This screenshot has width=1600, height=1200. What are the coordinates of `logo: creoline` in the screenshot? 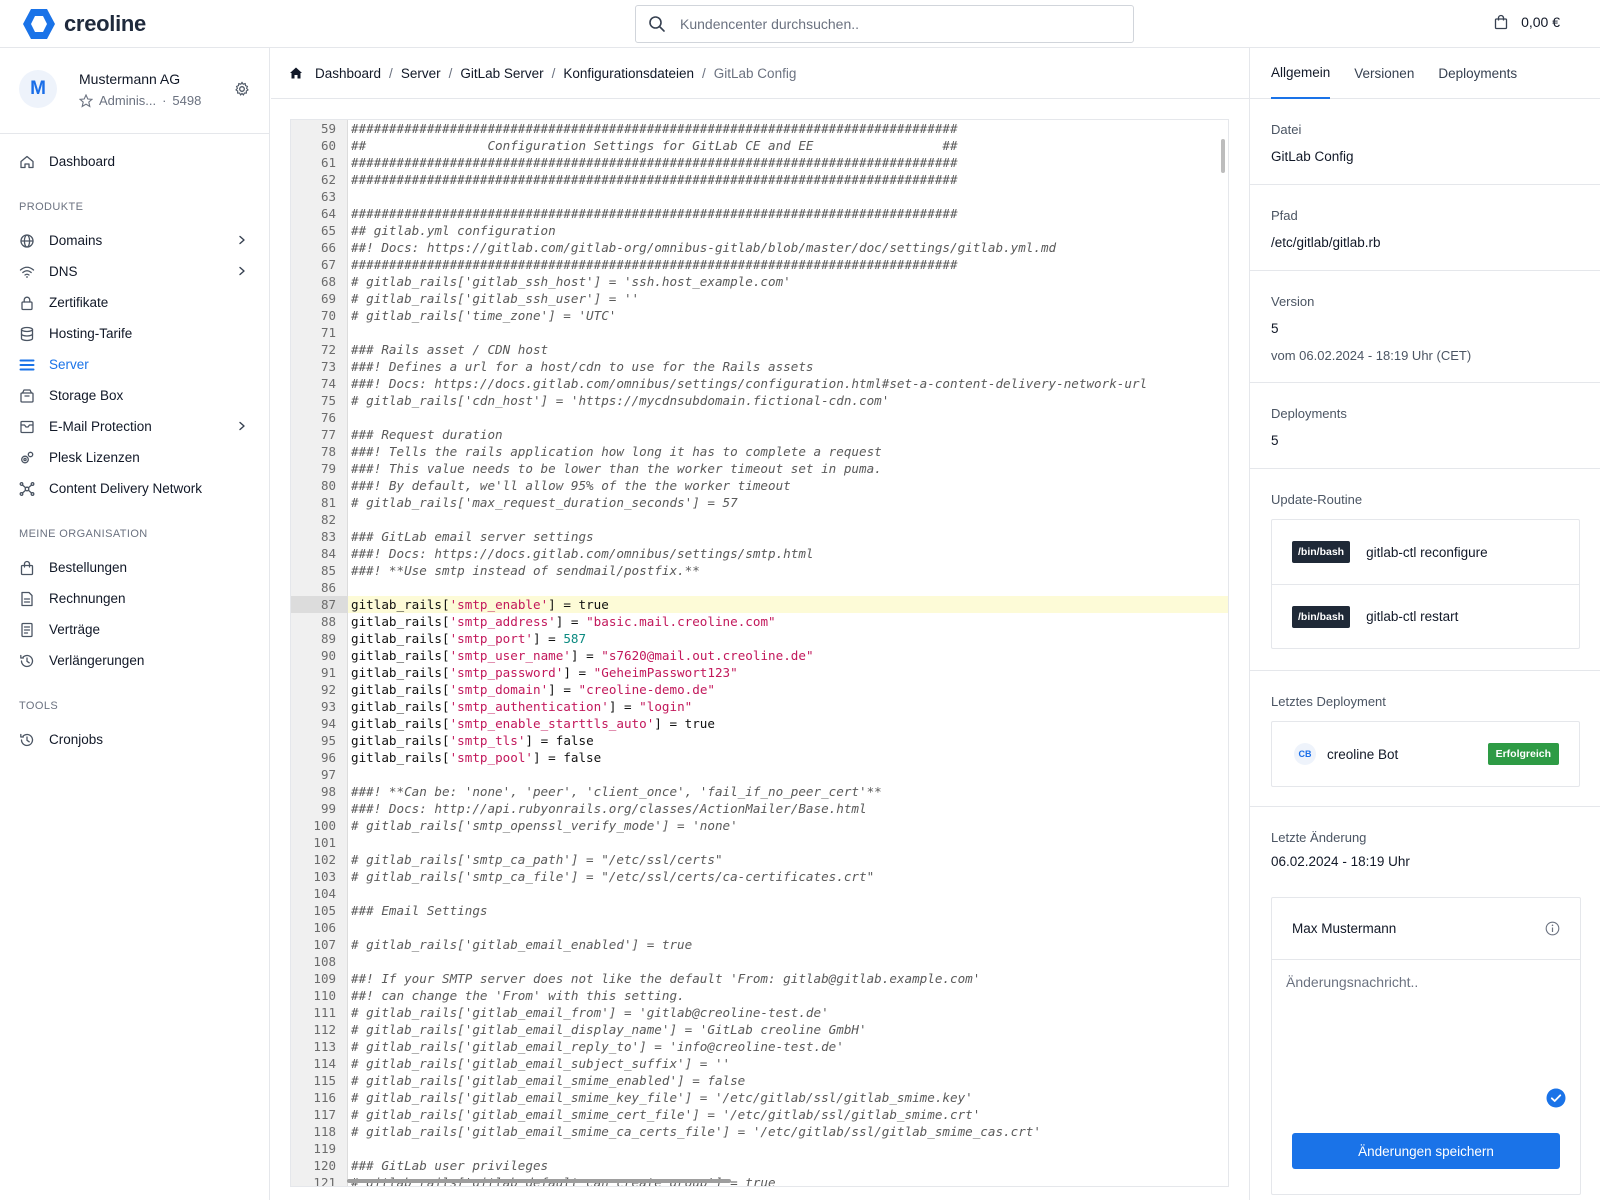 It's located at (84, 24).